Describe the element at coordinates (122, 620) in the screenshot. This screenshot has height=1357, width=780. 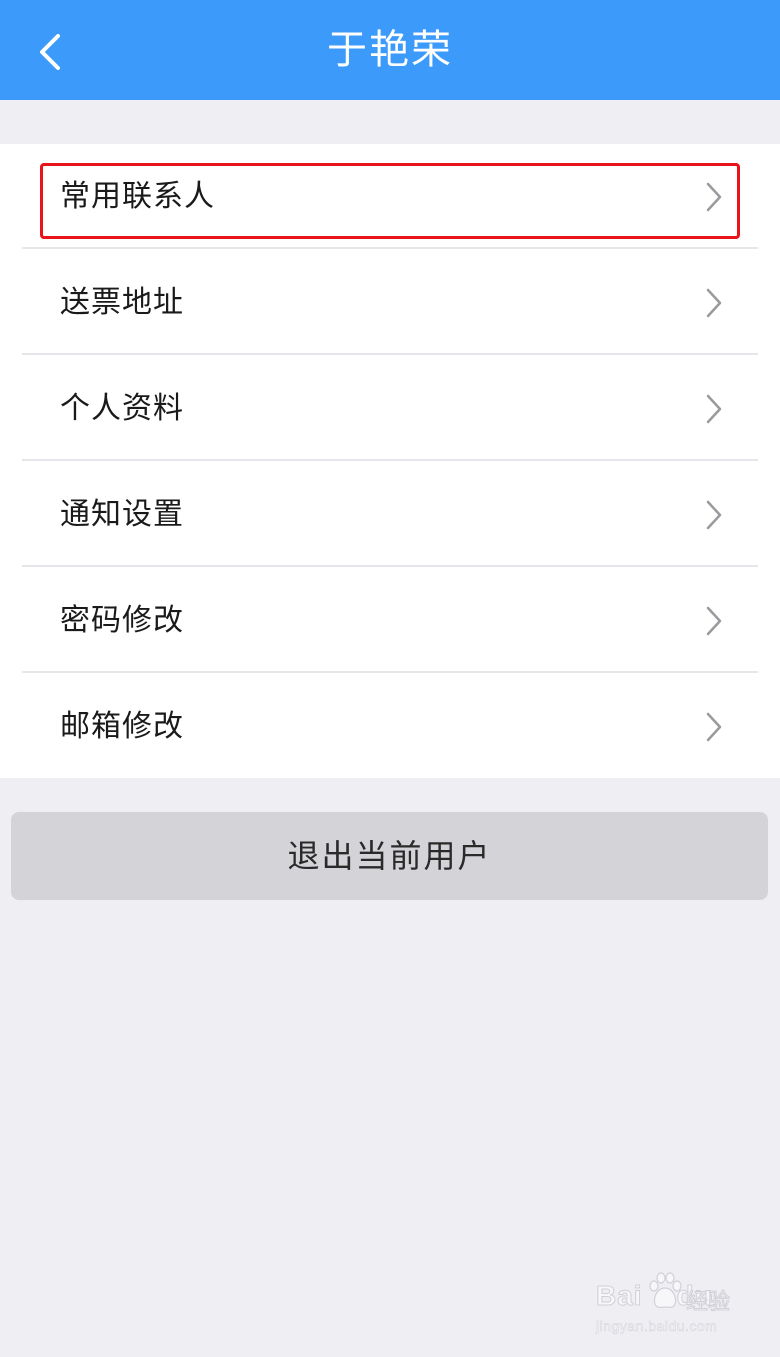
I see `menu-item-label: 密码修改` at that location.